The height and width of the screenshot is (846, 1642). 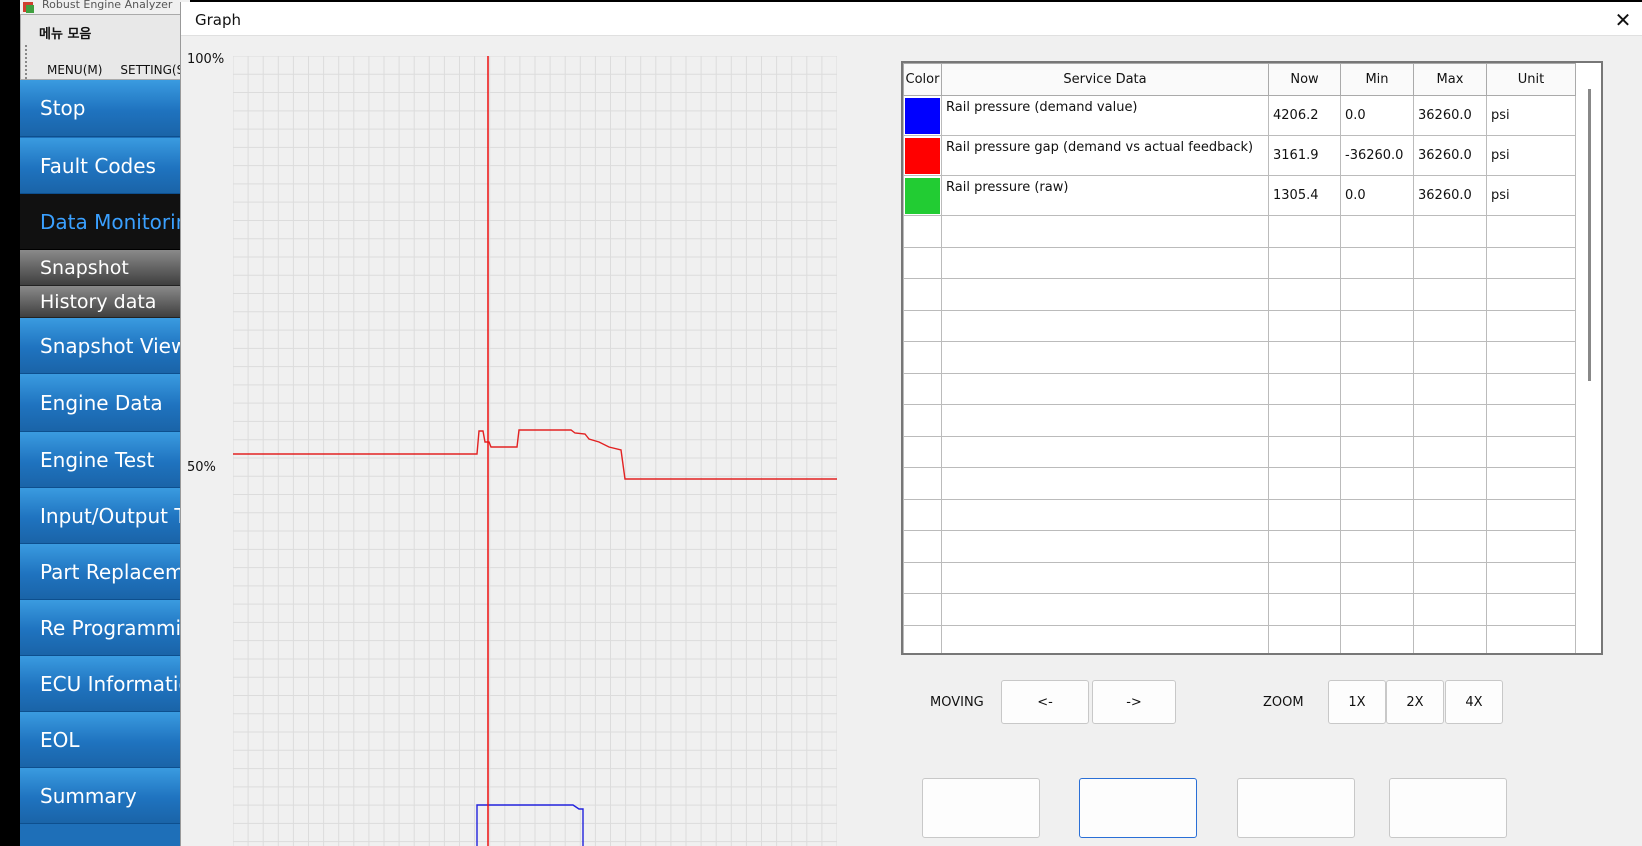 What do you see at coordinates (105, 268) in the screenshot?
I see `sidebar-item: Snapshot` at bounding box center [105, 268].